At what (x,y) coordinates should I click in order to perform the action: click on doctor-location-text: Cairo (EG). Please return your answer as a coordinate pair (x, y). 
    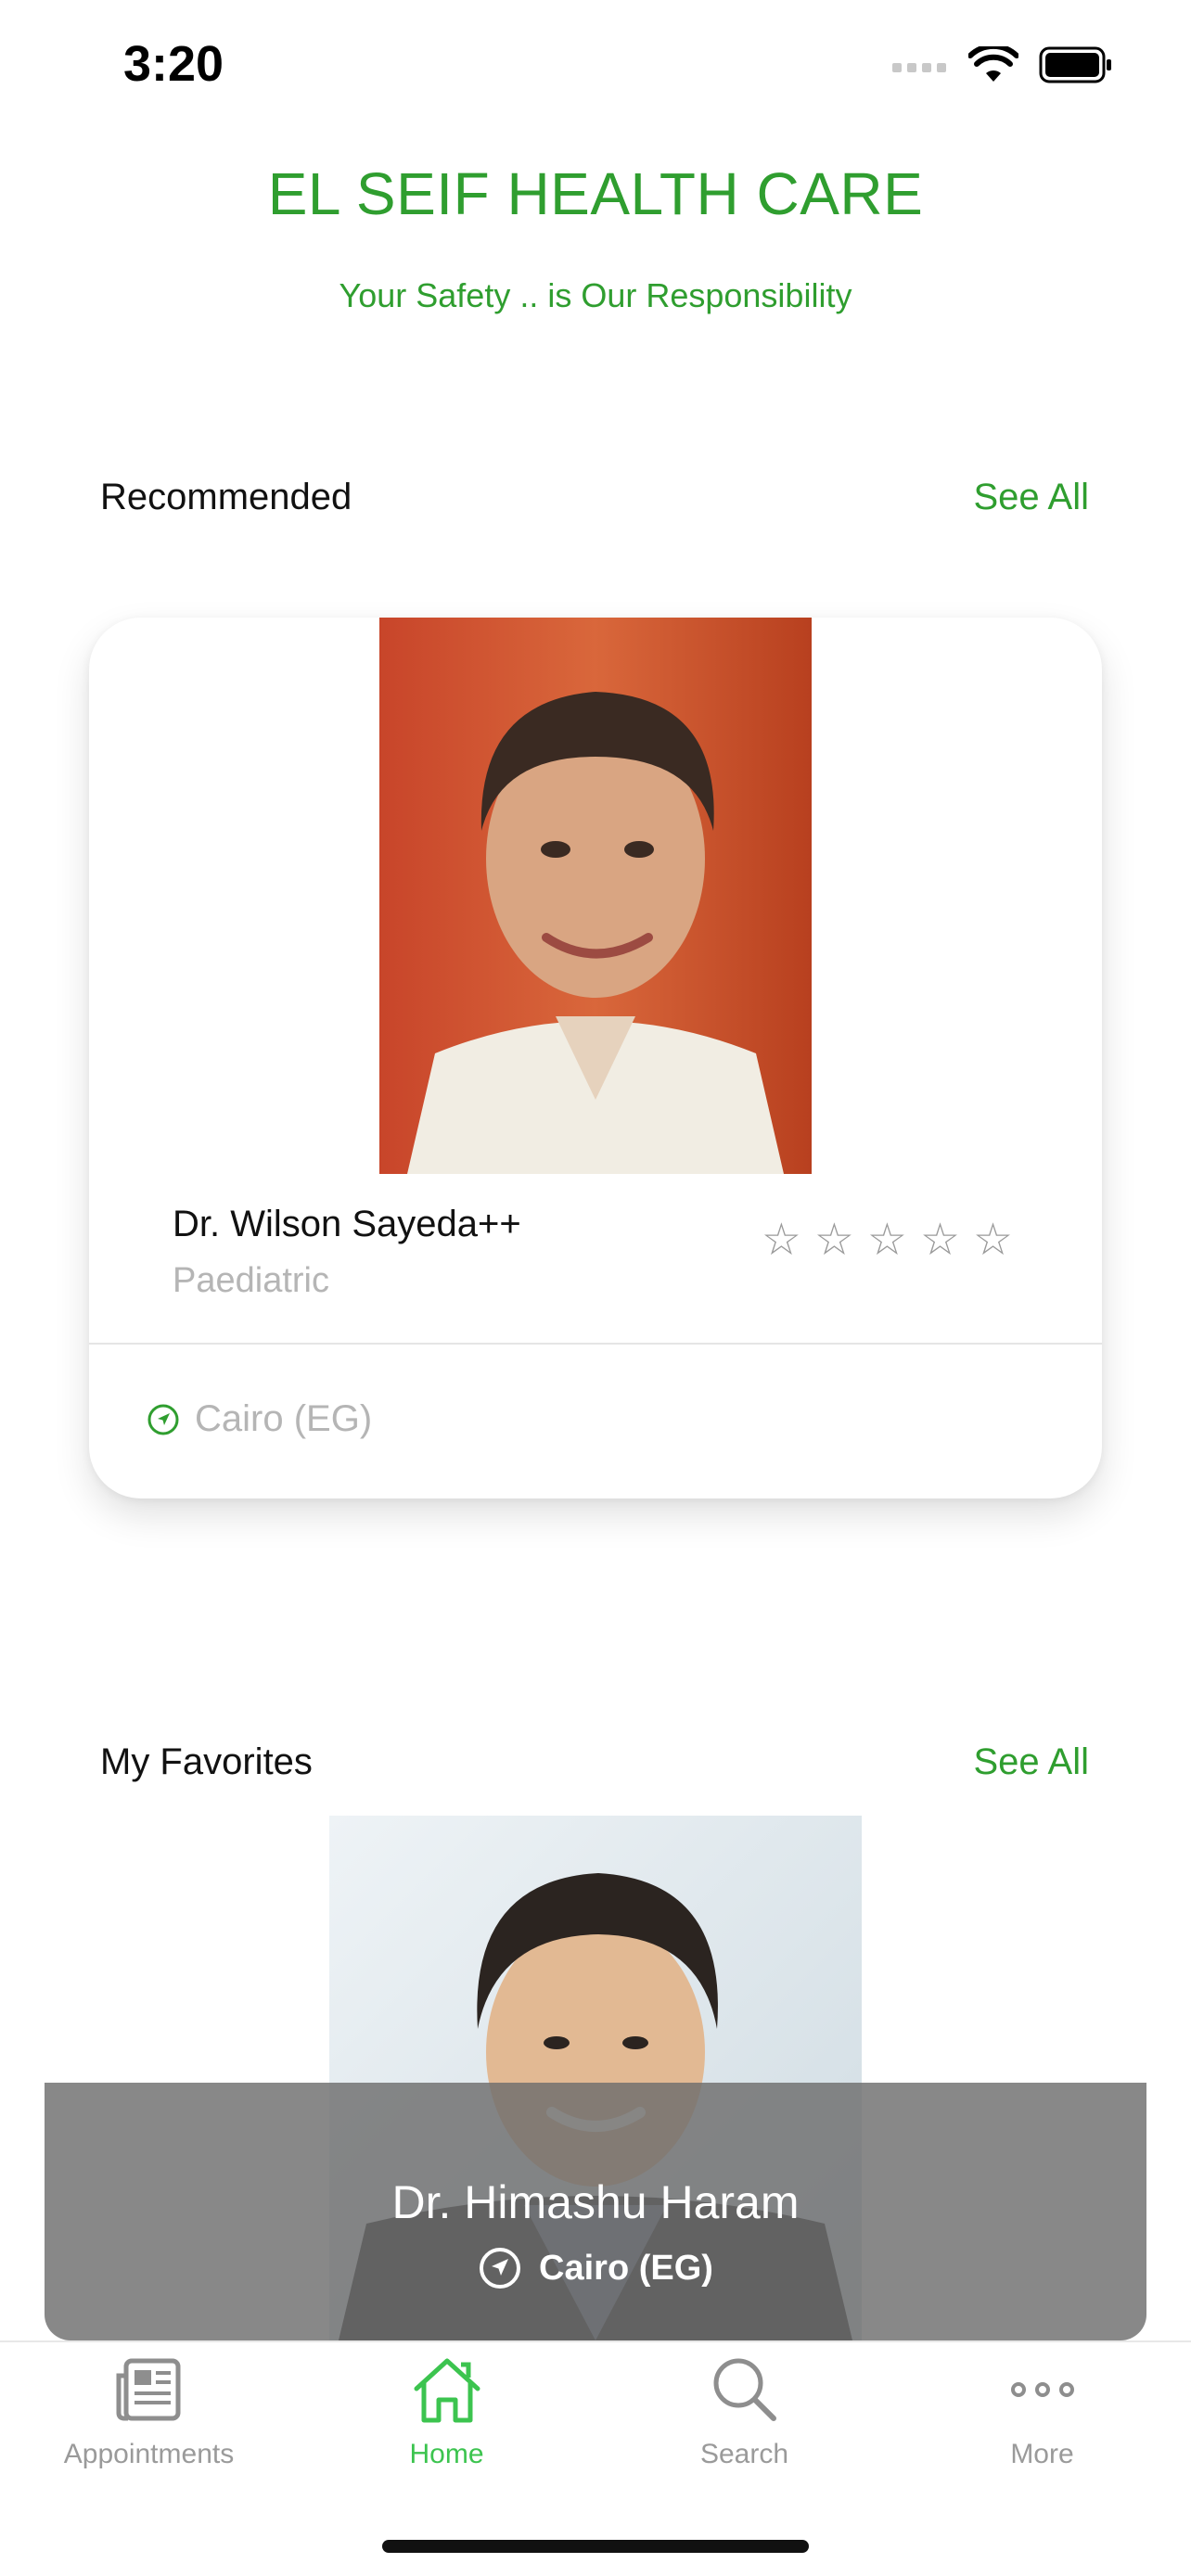
    Looking at the image, I should click on (284, 1418).